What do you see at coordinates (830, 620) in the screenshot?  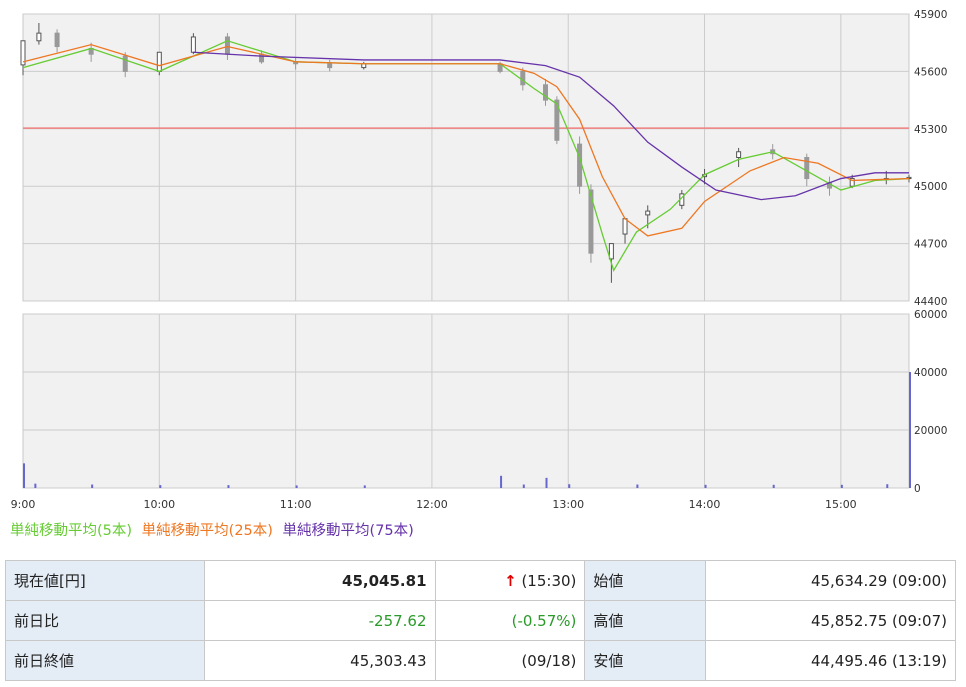 I see `high-value: 45,852.75 (09:07)` at bounding box center [830, 620].